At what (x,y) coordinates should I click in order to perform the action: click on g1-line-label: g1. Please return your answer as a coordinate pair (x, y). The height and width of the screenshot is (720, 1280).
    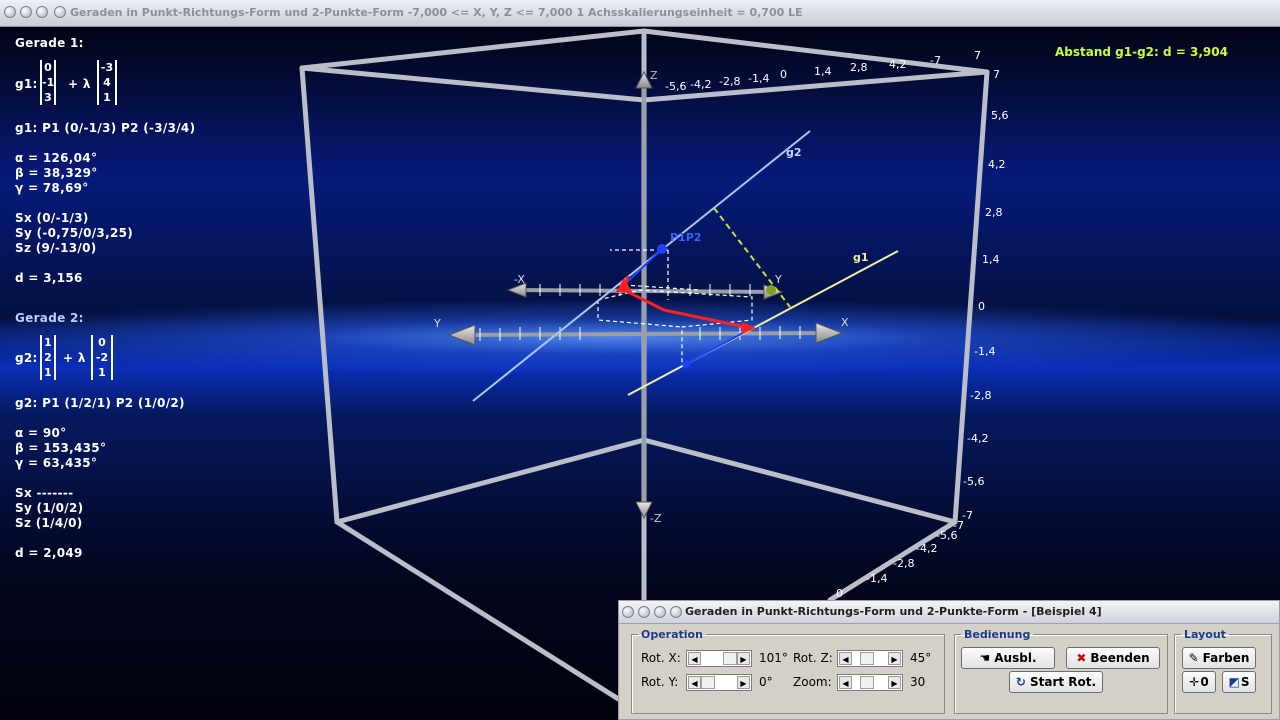
    Looking at the image, I should click on (861, 257).